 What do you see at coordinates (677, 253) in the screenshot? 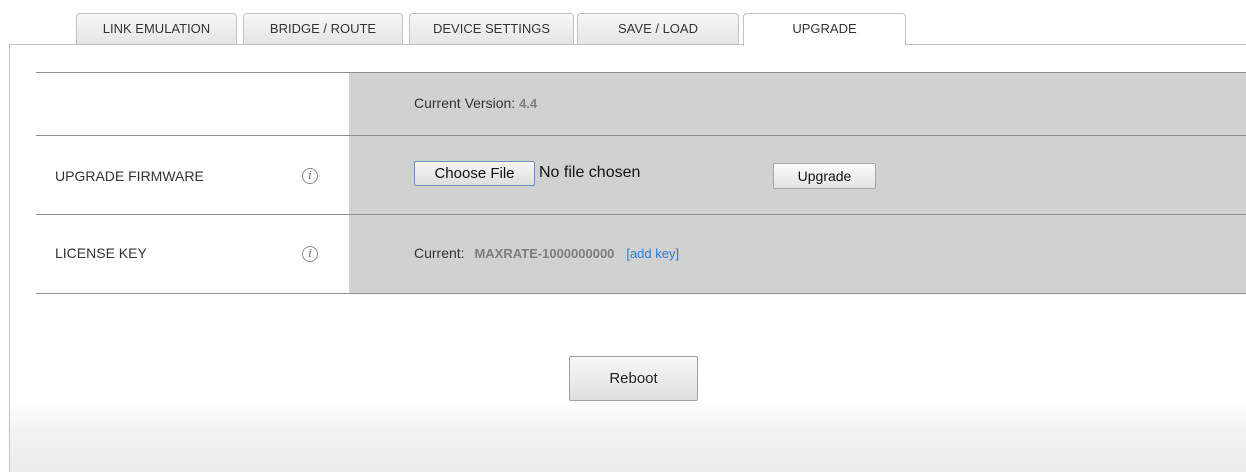
I see `bracket-close: ]` at bounding box center [677, 253].